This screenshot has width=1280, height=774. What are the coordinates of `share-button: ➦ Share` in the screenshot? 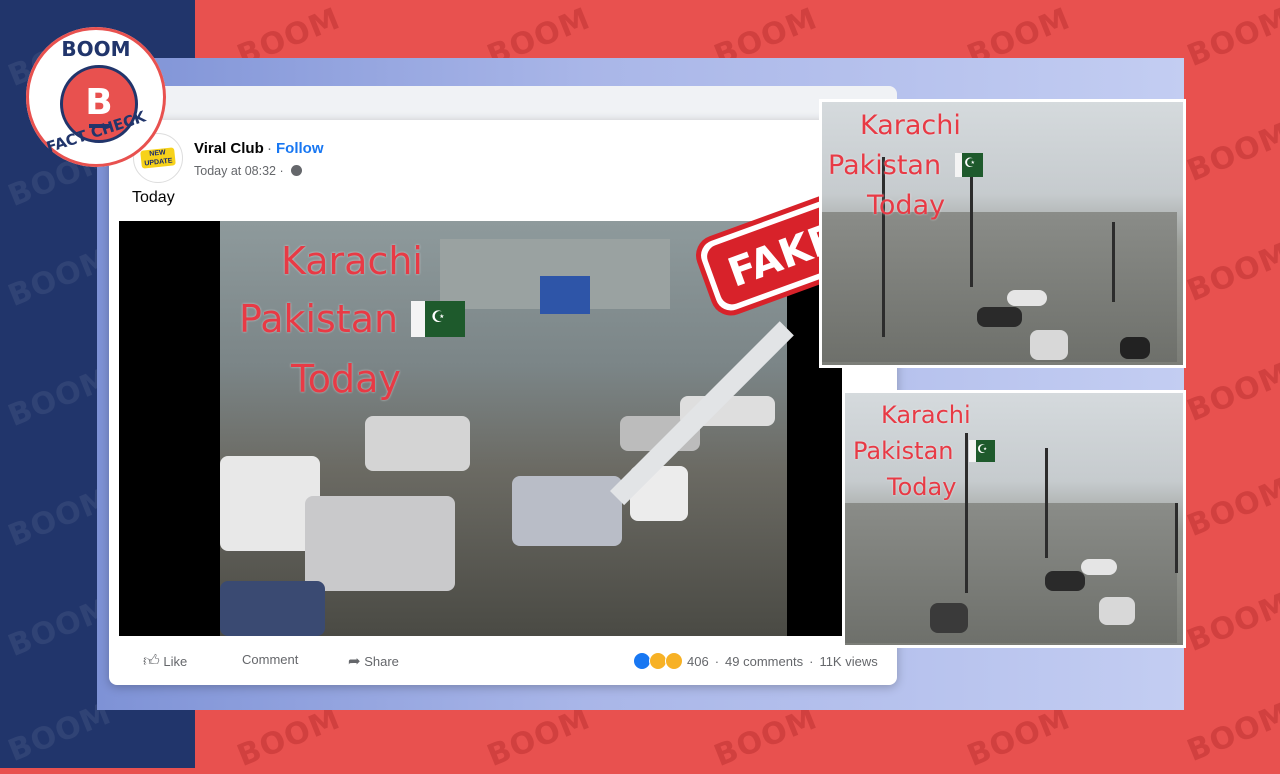 It's located at (373, 661).